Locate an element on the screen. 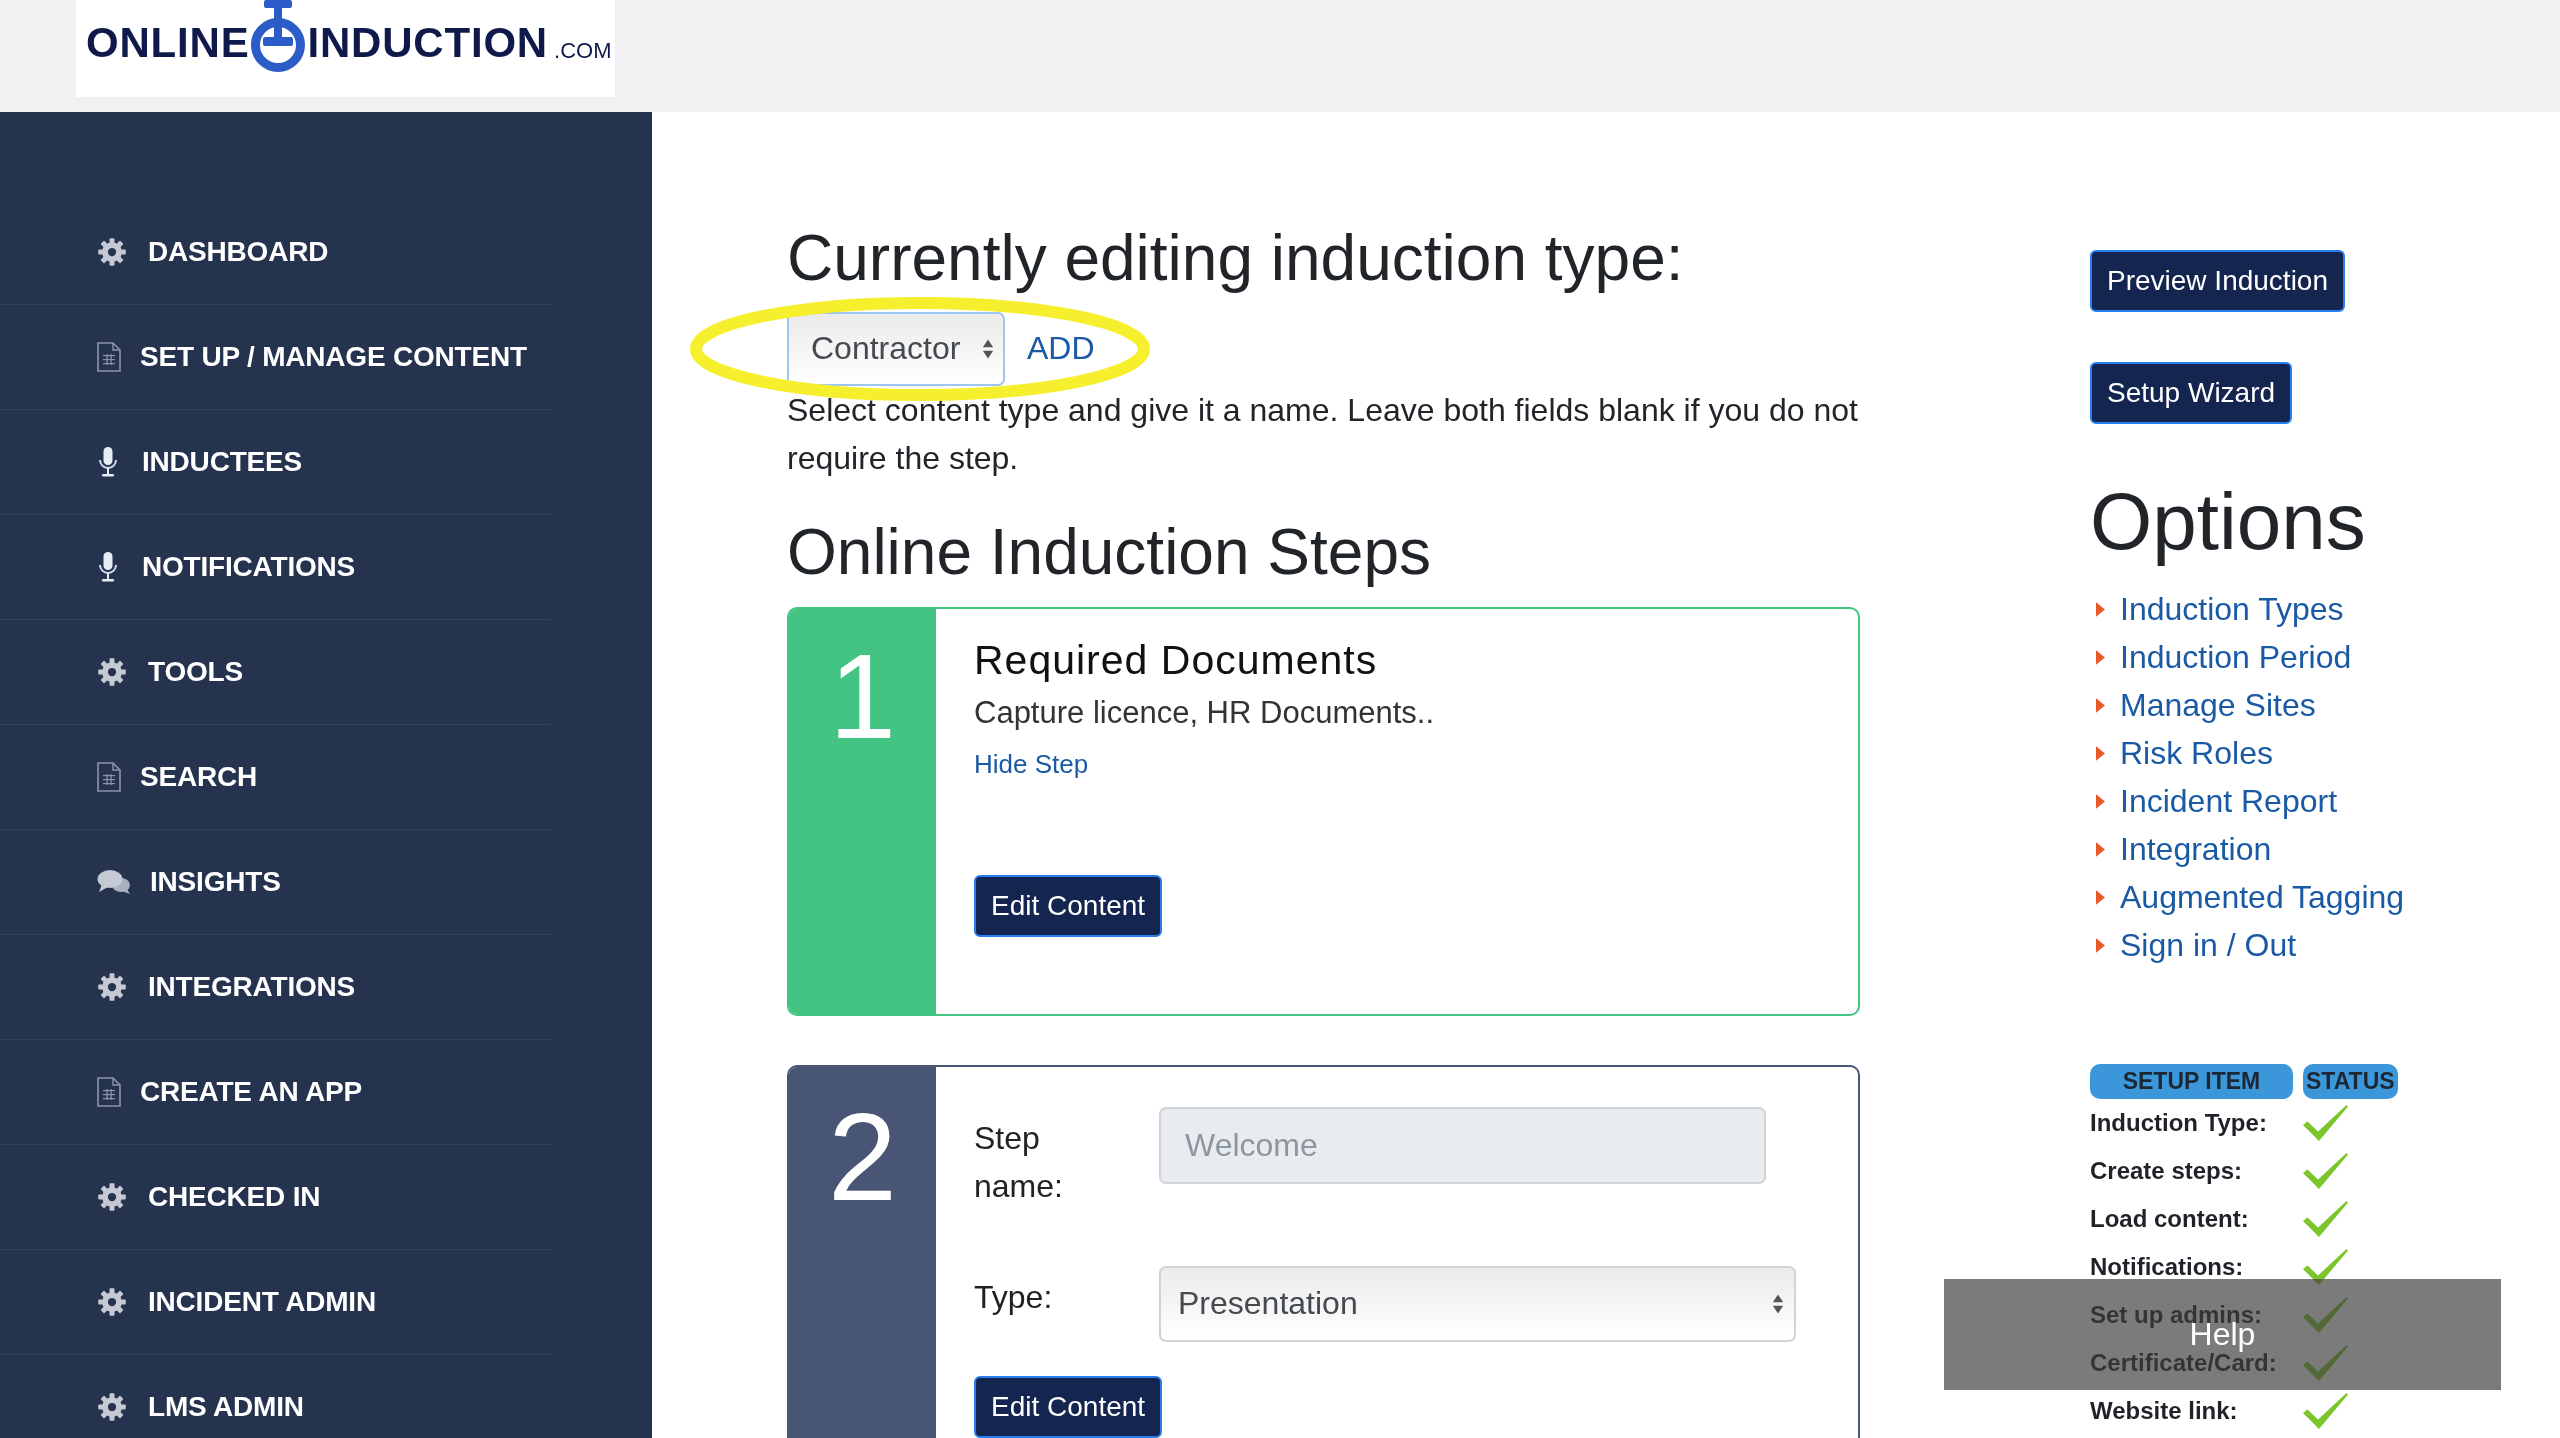 The image size is (2560, 1438). option-link: Incident Report is located at coordinates (2228, 801).